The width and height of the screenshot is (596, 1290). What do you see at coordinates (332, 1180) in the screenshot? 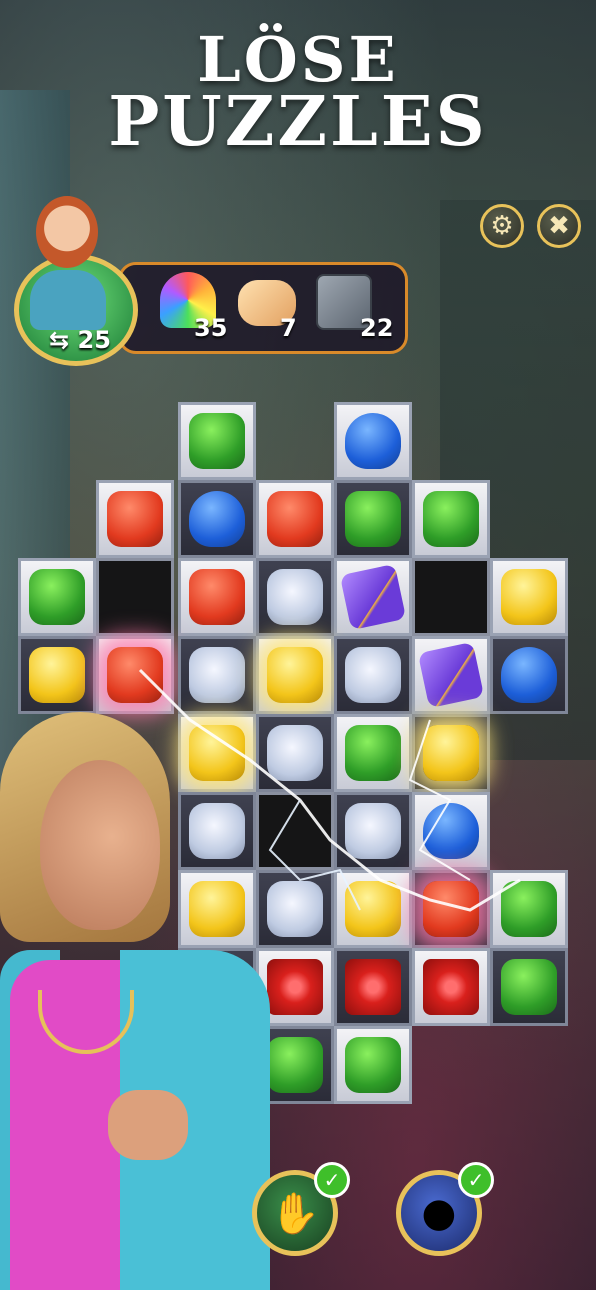
I see `hand-booster-check-icon: ✓` at bounding box center [332, 1180].